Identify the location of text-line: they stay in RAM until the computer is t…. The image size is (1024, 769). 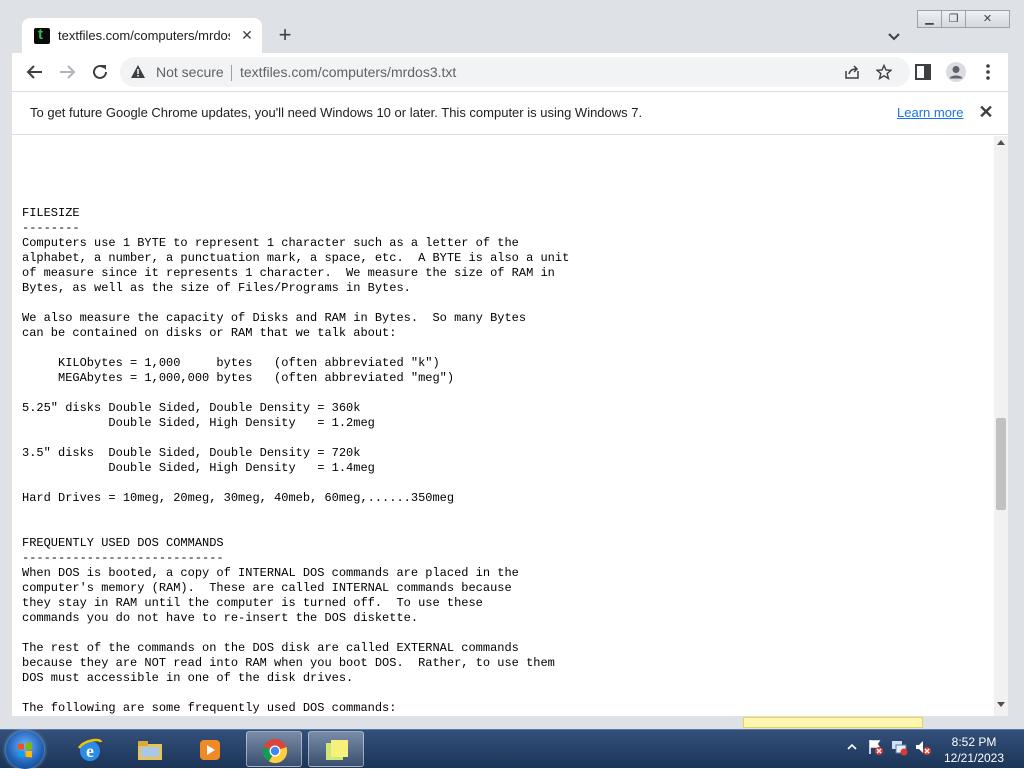
(252, 603).